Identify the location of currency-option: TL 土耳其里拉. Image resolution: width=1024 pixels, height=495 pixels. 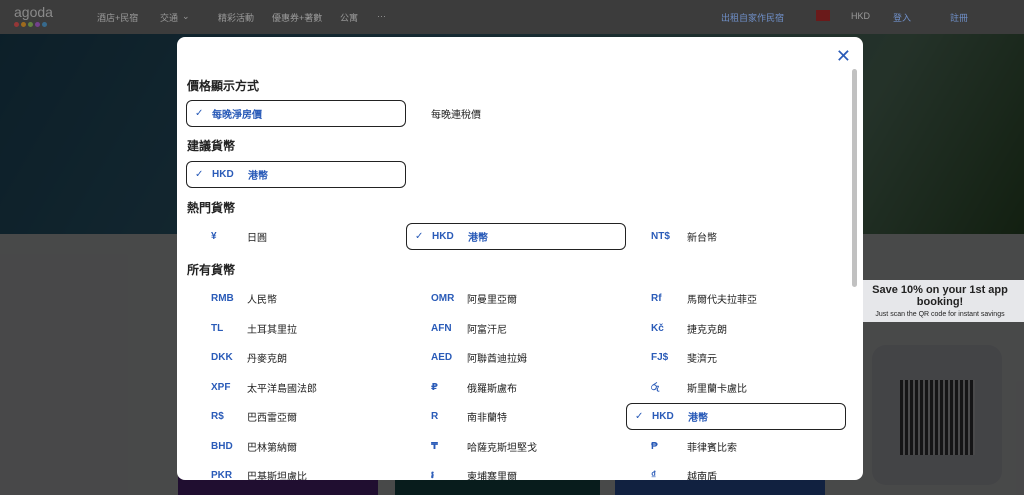
(296, 328).